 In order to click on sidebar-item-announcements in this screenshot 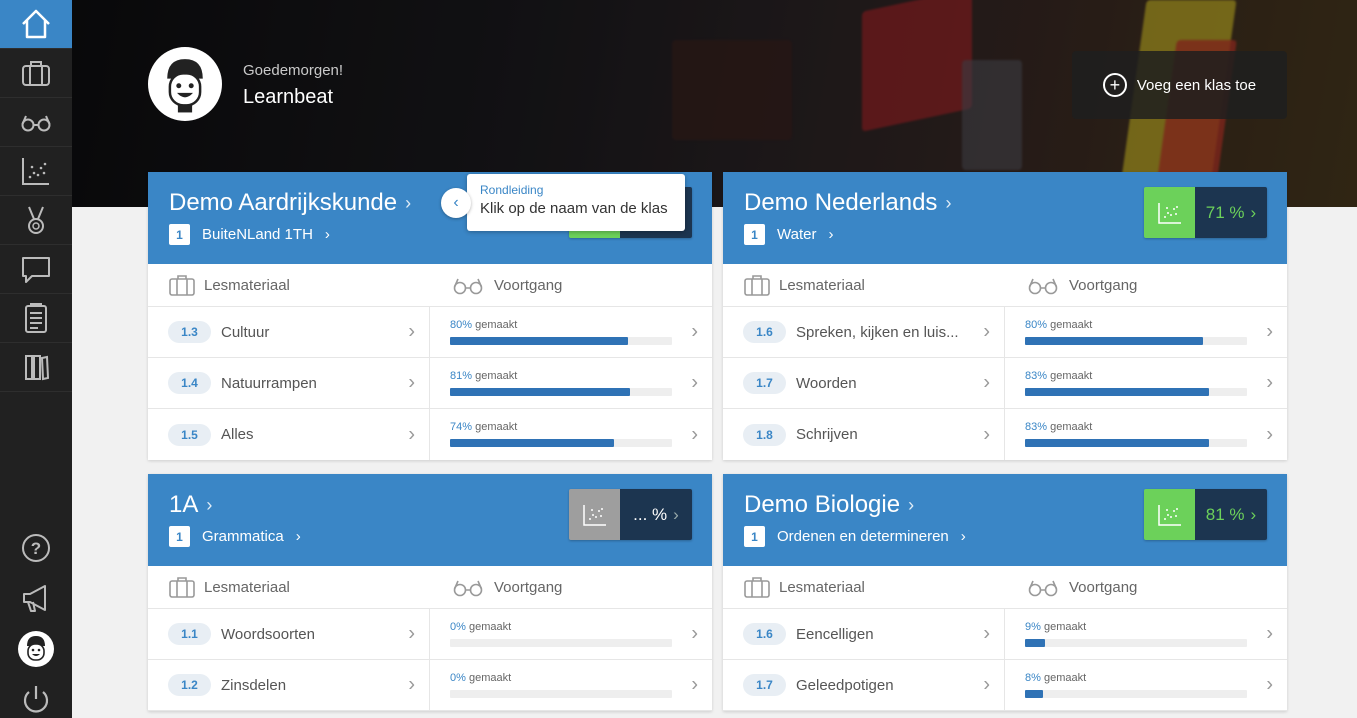, I will do `click(36, 597)`.